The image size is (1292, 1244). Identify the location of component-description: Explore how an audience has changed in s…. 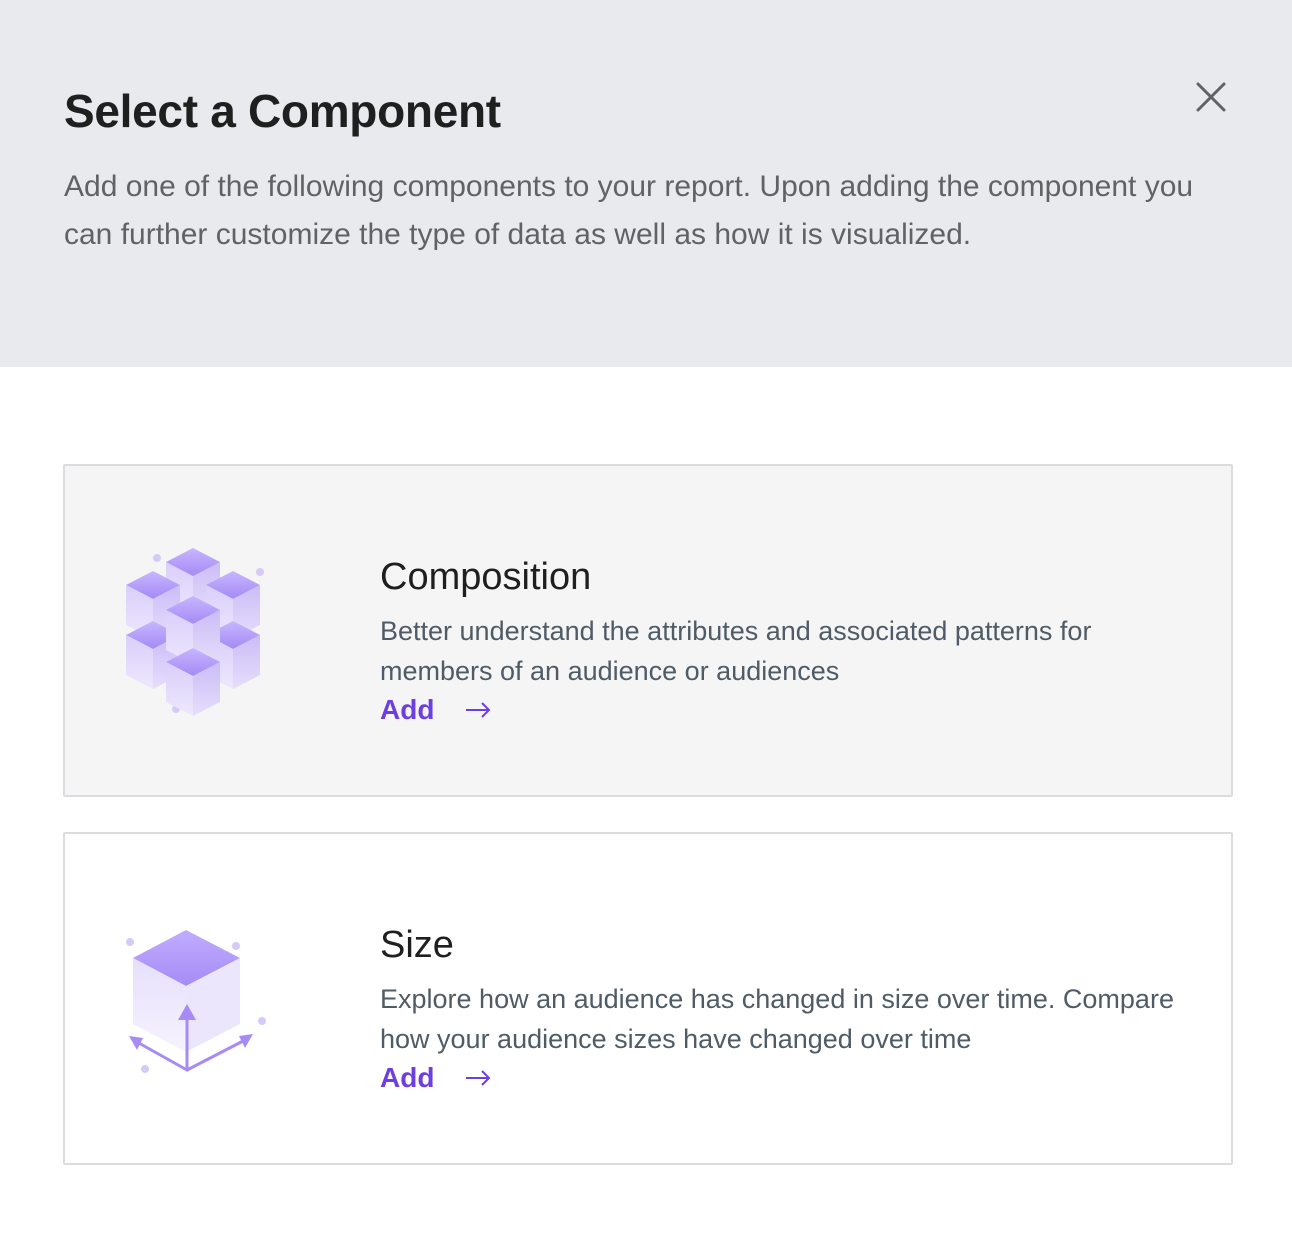
(777, 1019).